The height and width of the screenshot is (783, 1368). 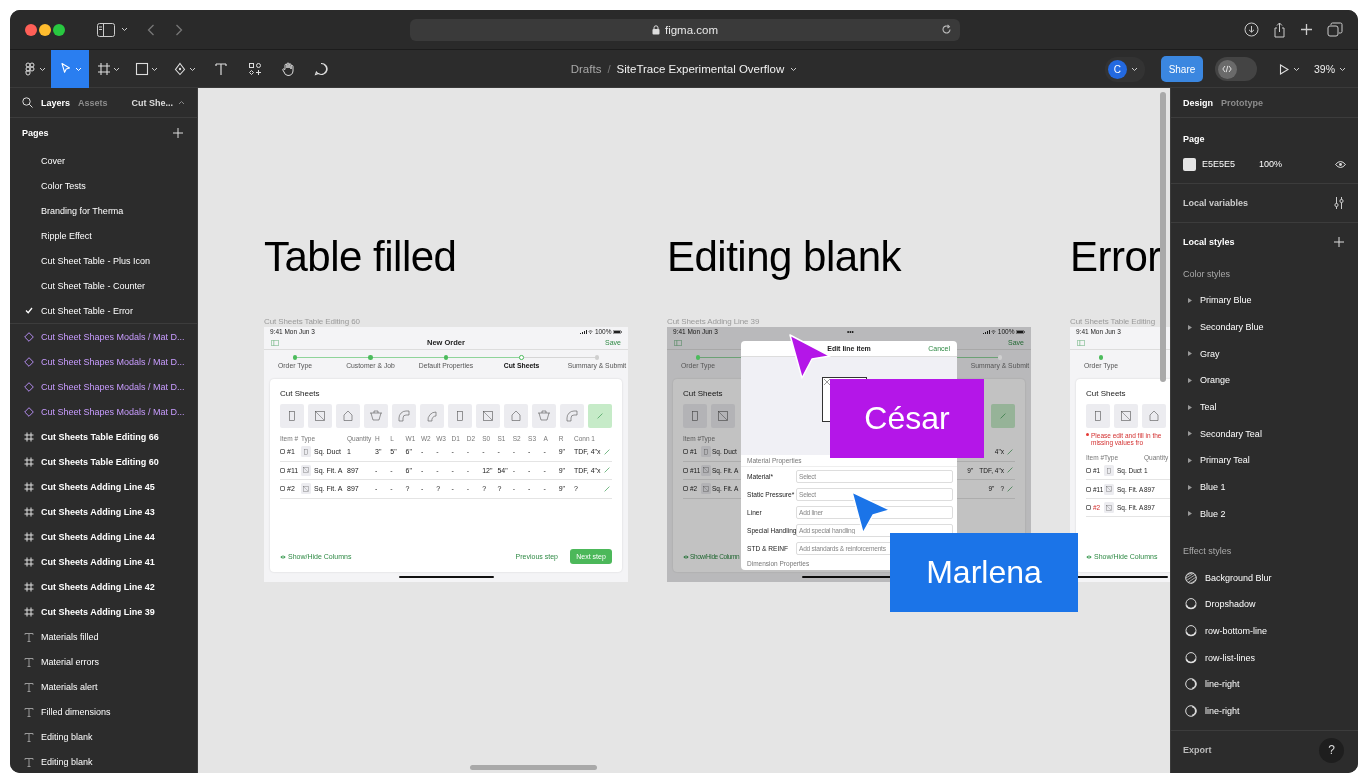 I want to click on layer-item: Cut Sheets Table Editing 66, so click(x=103, y=436).